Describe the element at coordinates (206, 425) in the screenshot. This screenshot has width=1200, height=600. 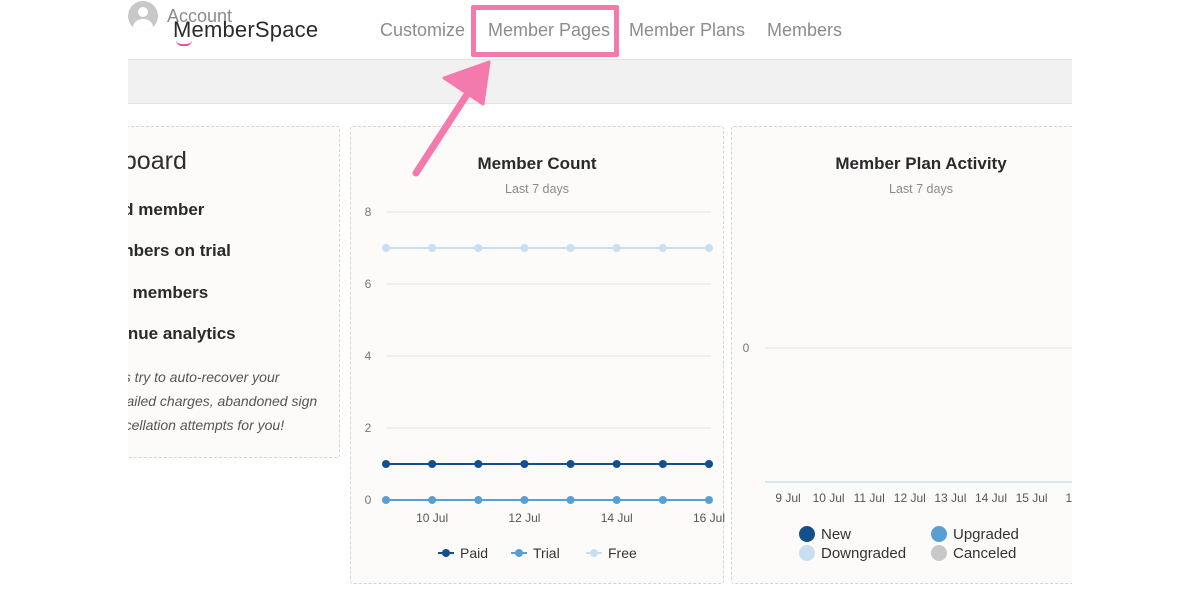
I see `dashboard-note-line: ancellation attempts for you!` at that location.